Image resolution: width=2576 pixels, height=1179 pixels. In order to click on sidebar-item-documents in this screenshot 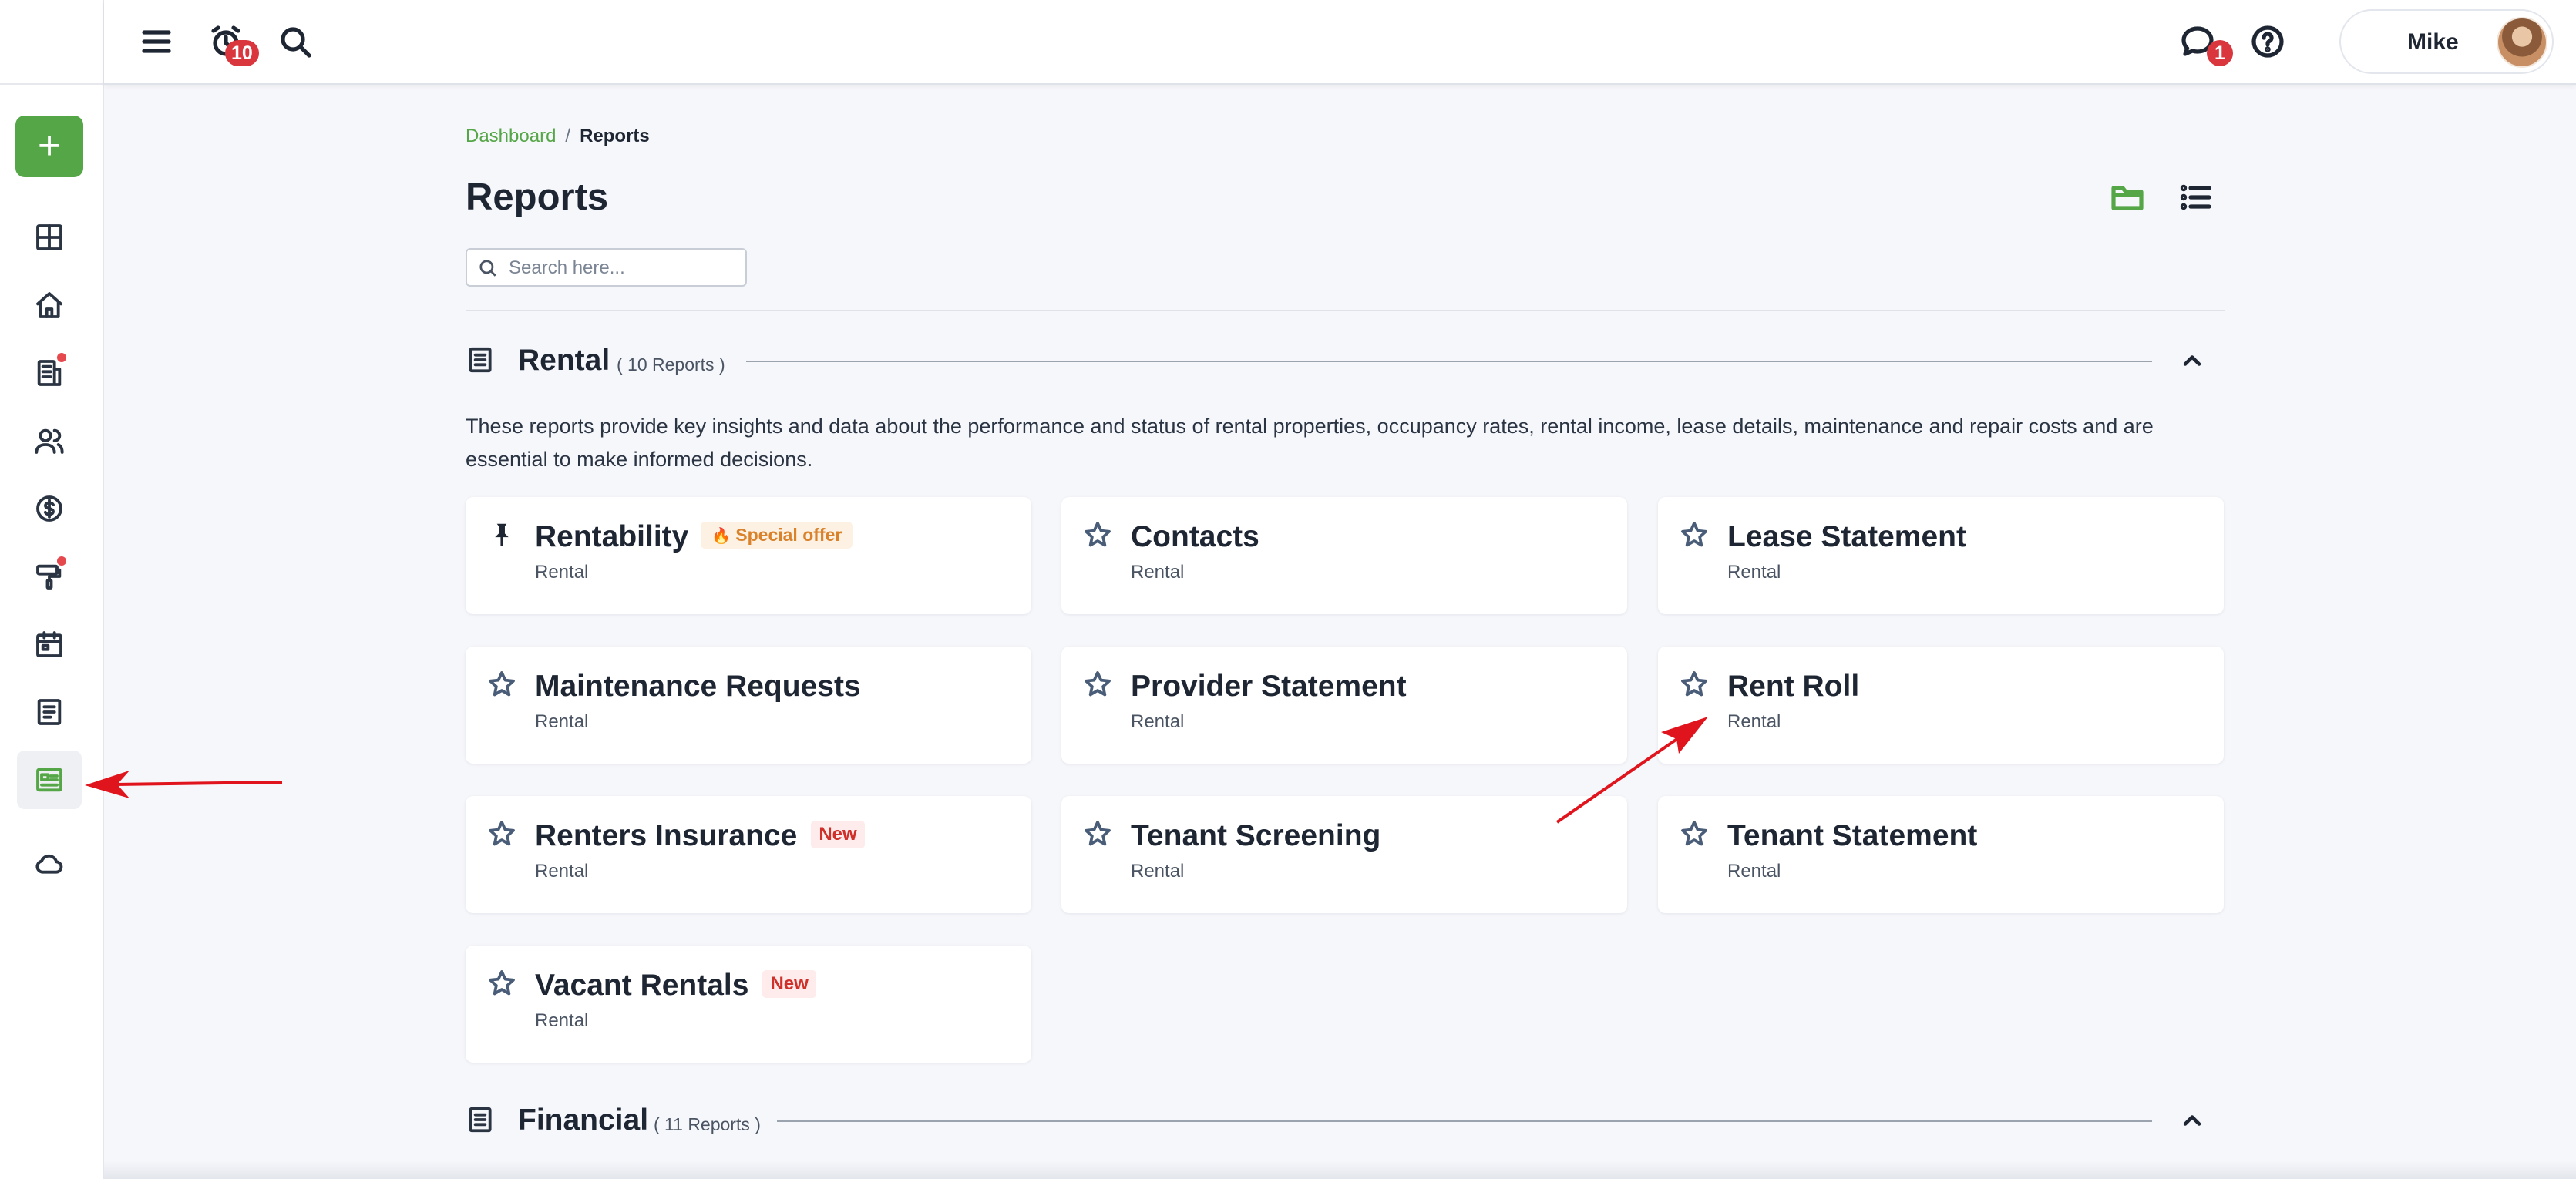, I will do `click(49, 712)`.